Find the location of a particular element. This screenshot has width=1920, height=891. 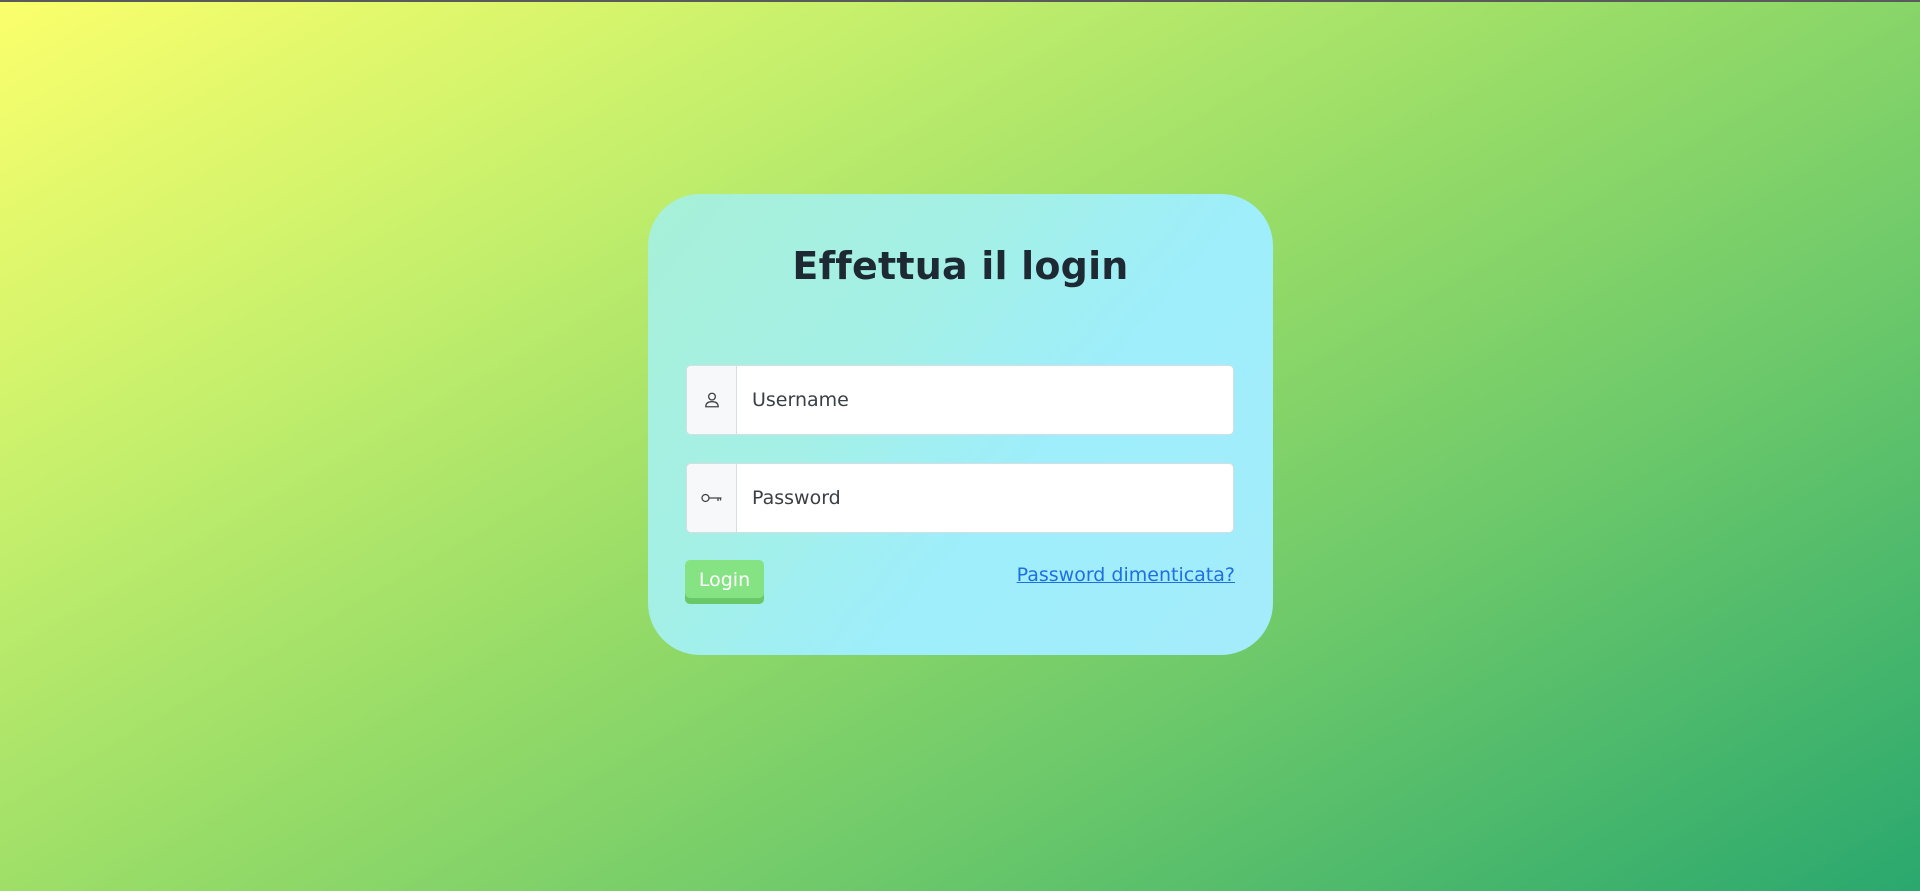

forgot-password-link: Password dimenticata? is located at coordinates (1126, 575).